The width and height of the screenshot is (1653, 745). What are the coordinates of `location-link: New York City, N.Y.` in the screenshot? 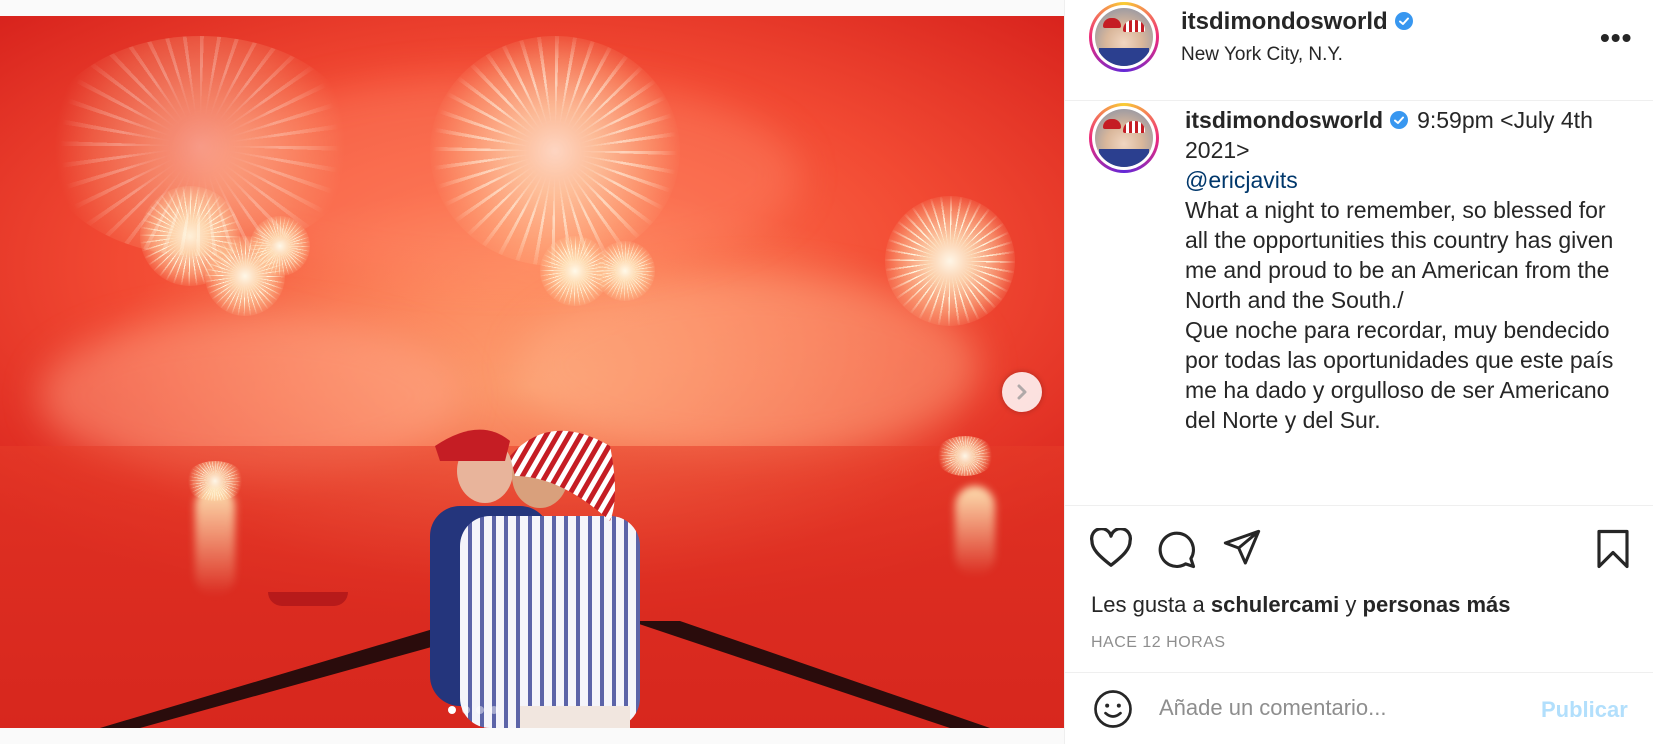 It's located at (1262, 55).